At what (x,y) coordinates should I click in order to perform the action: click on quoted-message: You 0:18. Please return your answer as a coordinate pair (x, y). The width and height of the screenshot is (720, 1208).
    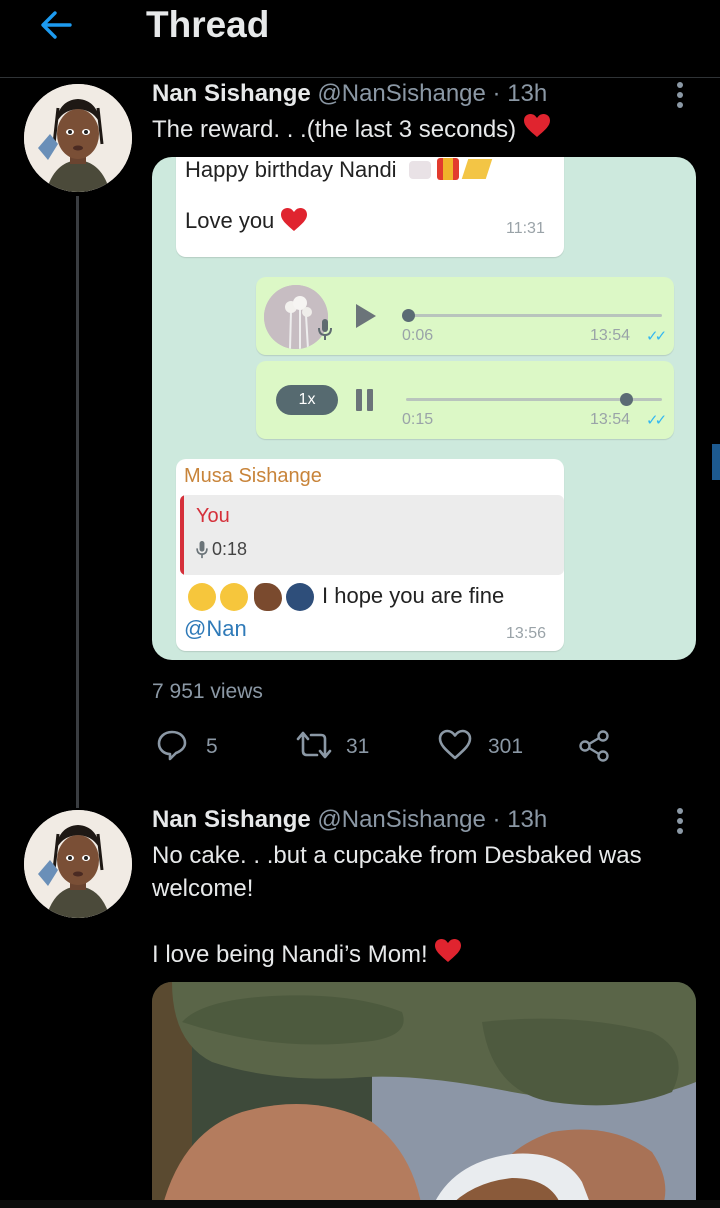
    Looking at the image, I should click on (372, 535).